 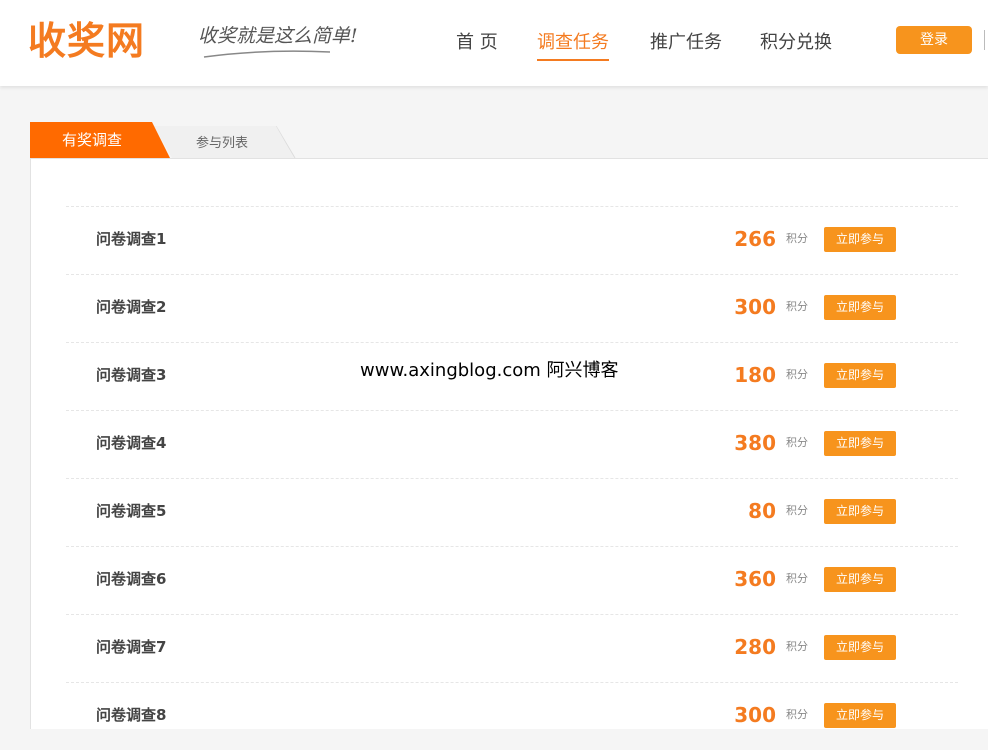 What do you see at coordinates (512, 716) in the screenshot?
I see `survey-row: 问卷调查8 300 积分 立即参与` at bounding box center [512, 716].